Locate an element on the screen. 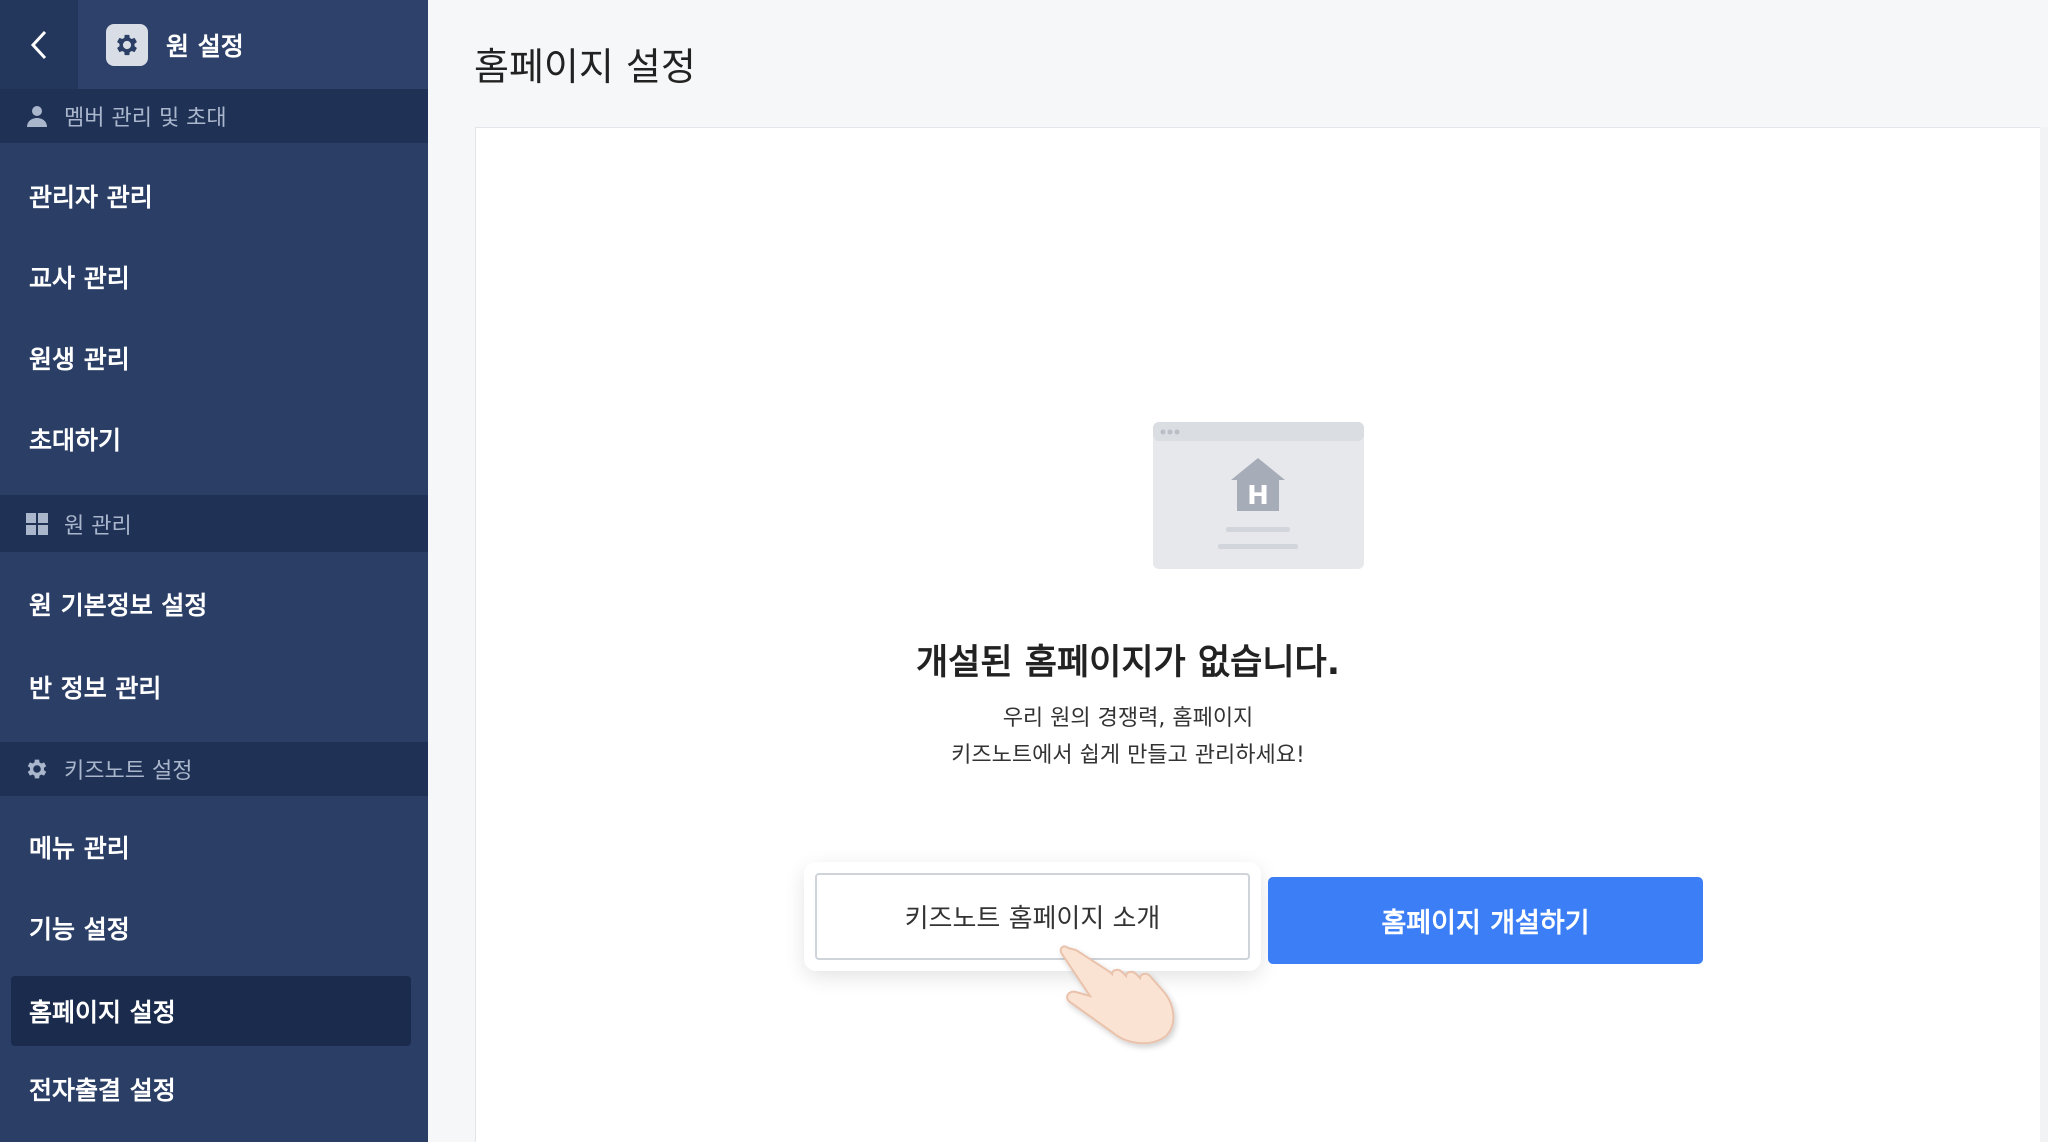 The width and height of the screenshot is (2048, 1142). sidebar-item-feature-settings: 기능 설정 is located at coordinates (214, 928).